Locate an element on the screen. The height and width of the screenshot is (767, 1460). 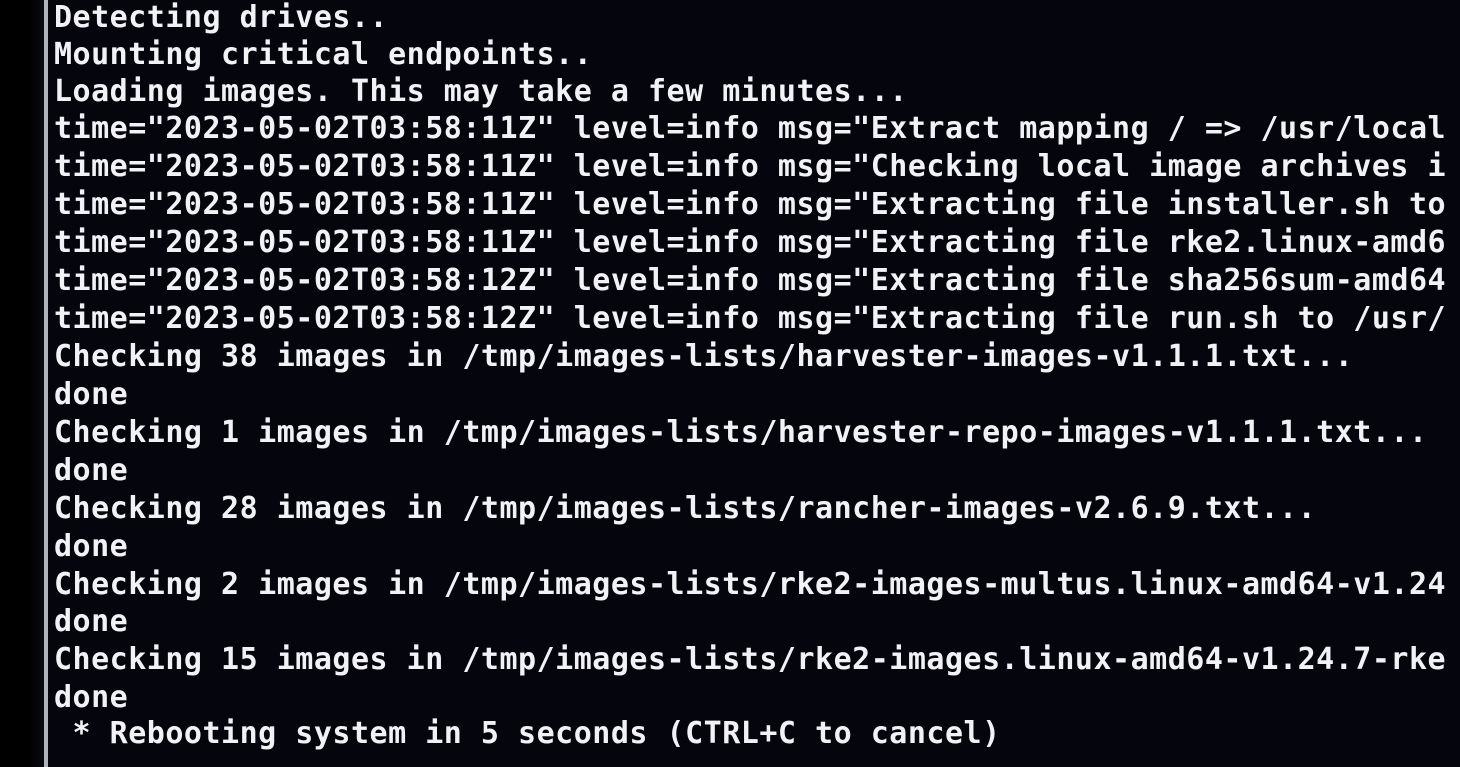
terminal-line: Mounting critical endpoints.. is located at coordinates (323, 54).